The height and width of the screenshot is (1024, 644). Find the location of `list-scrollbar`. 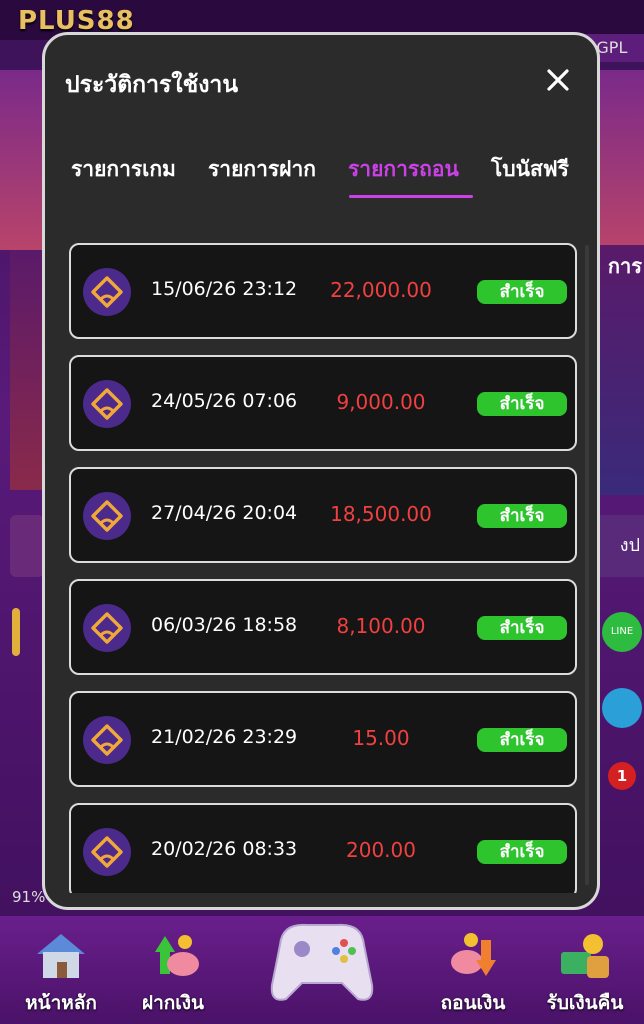

list-scrollbar is located at coordinates (587, 565).